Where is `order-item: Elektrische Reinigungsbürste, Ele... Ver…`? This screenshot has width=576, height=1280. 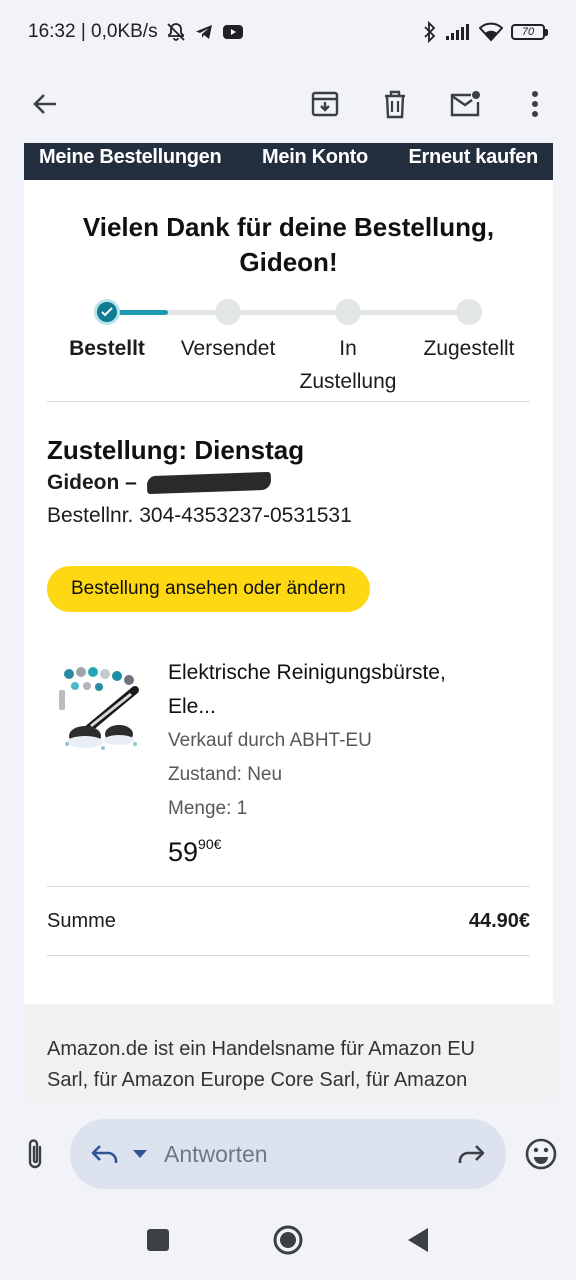
order-item: Elektrische Reinigungsbürste, Ele... Ver… is located at coordinates (288, 762).